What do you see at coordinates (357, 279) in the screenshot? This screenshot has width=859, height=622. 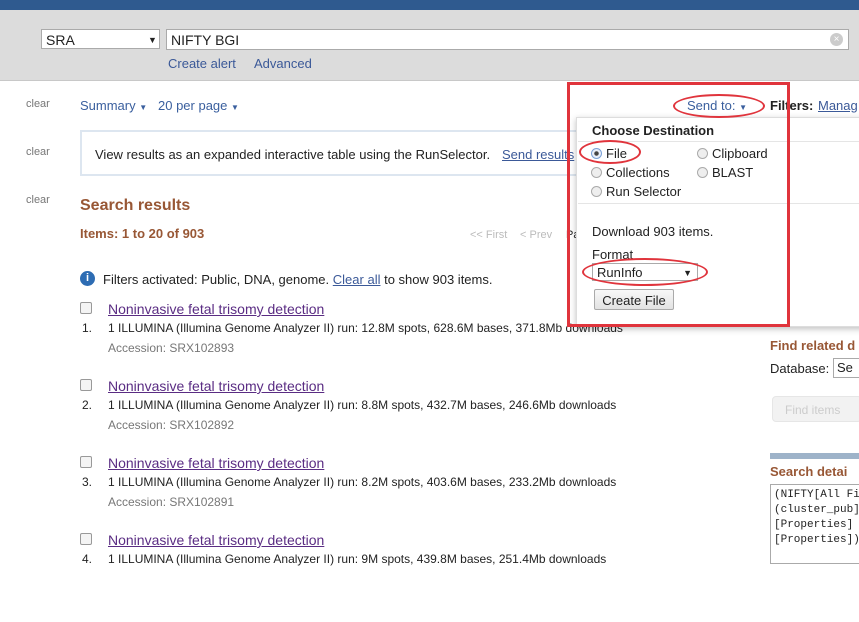 I see `clear-all-link: Clear all` at bounding box center [357, 279].